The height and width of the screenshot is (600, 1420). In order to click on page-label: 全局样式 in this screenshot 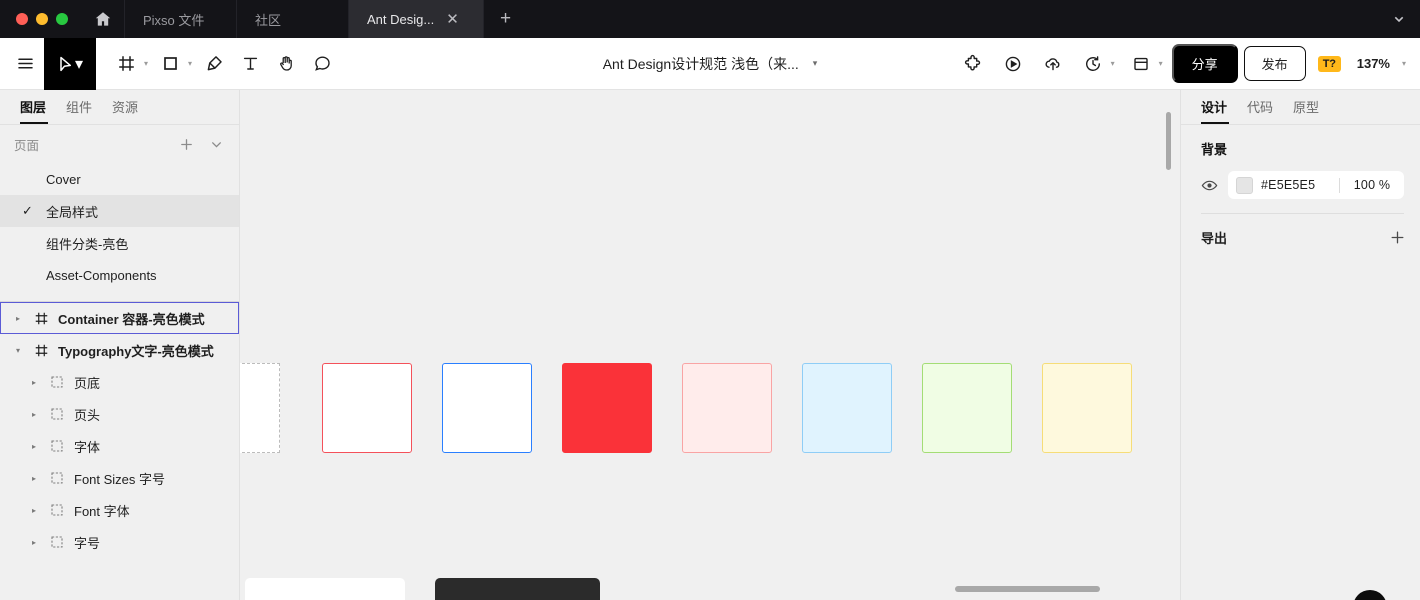, I will do `click(72, 212)`.